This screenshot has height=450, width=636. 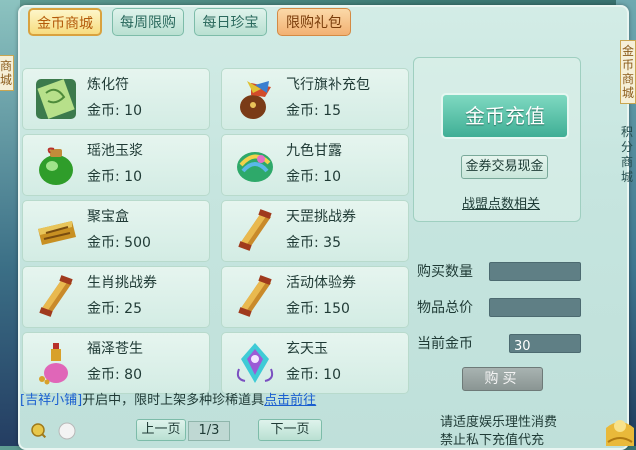 I want to click on gold-recharge-button: 金币充值, so click(x=505, y=116).